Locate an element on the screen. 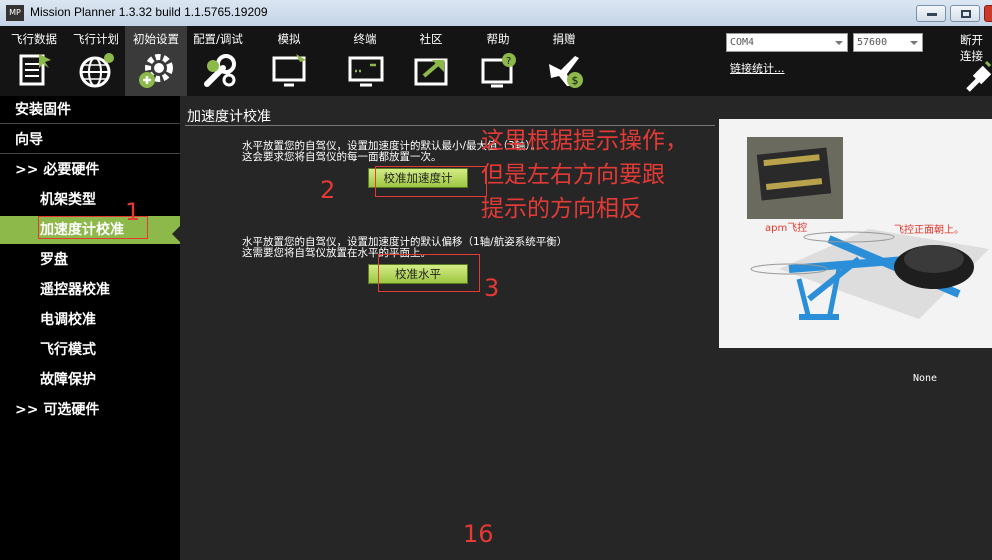 This screenshot has width=992, height=560. baud-rate-value: 57600 is located at coordinates (872, 42).